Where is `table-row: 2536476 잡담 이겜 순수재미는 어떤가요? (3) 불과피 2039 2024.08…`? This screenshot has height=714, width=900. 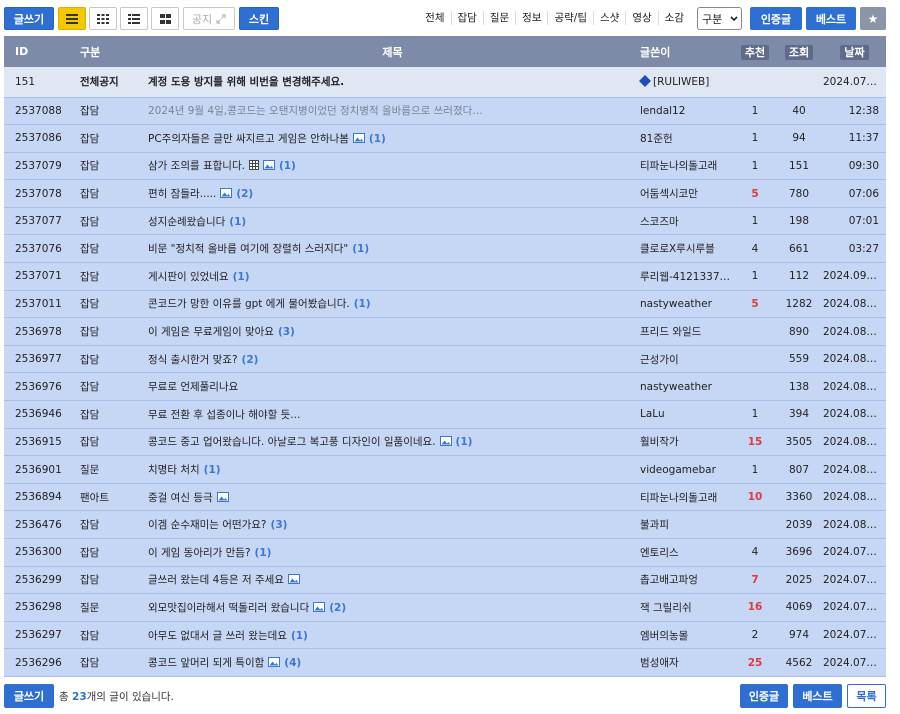
table-row: 2536476 잡담 이겜 순수재미는 어떤가요? (3) 불과피 2039 2024.08… is located at coordinates (445, 524).